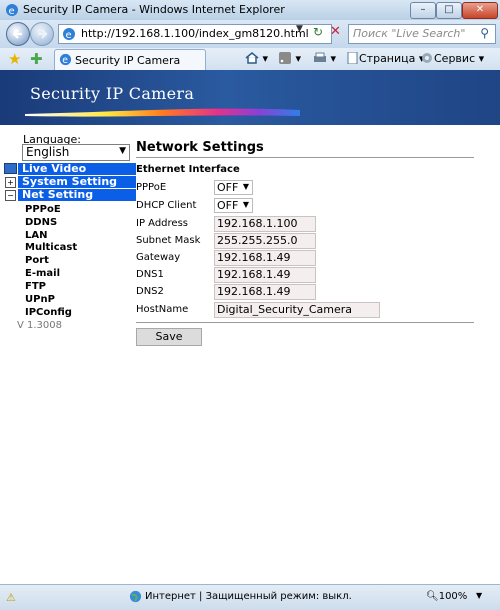  Describe the element at coordinates (77, 195) in the screenshot. I see `menu-net-setting-label: Net Setting` at that location.